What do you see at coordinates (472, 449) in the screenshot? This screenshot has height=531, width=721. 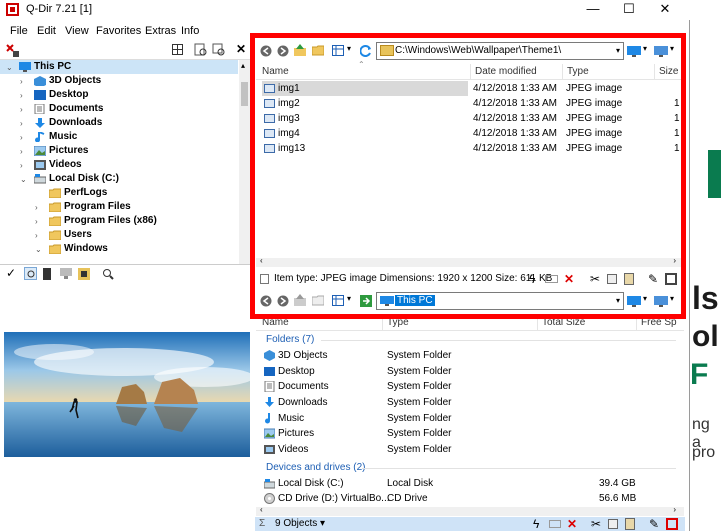 I see `folder-row-videos: Videos System Folder` at bounding box center [472, 449].